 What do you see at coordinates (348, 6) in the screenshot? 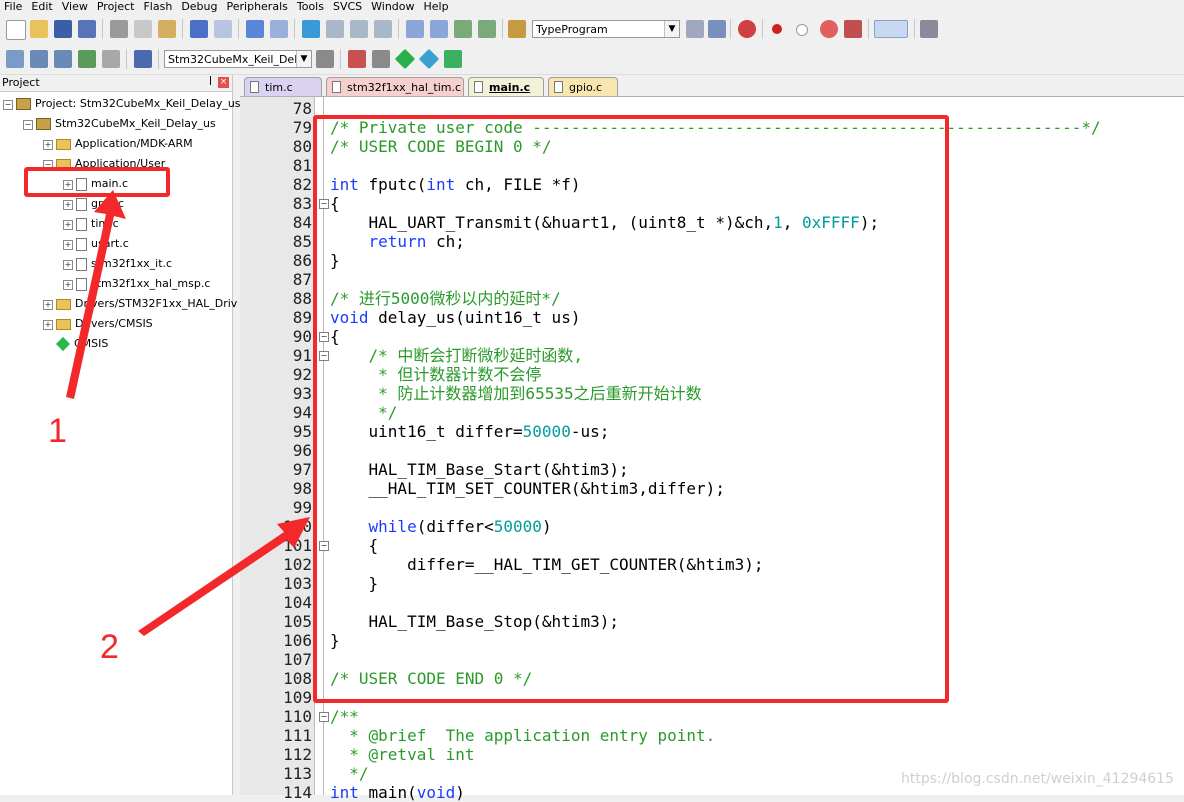
I see `menu-svcs: SVCS` at bounding box center [348, 6].